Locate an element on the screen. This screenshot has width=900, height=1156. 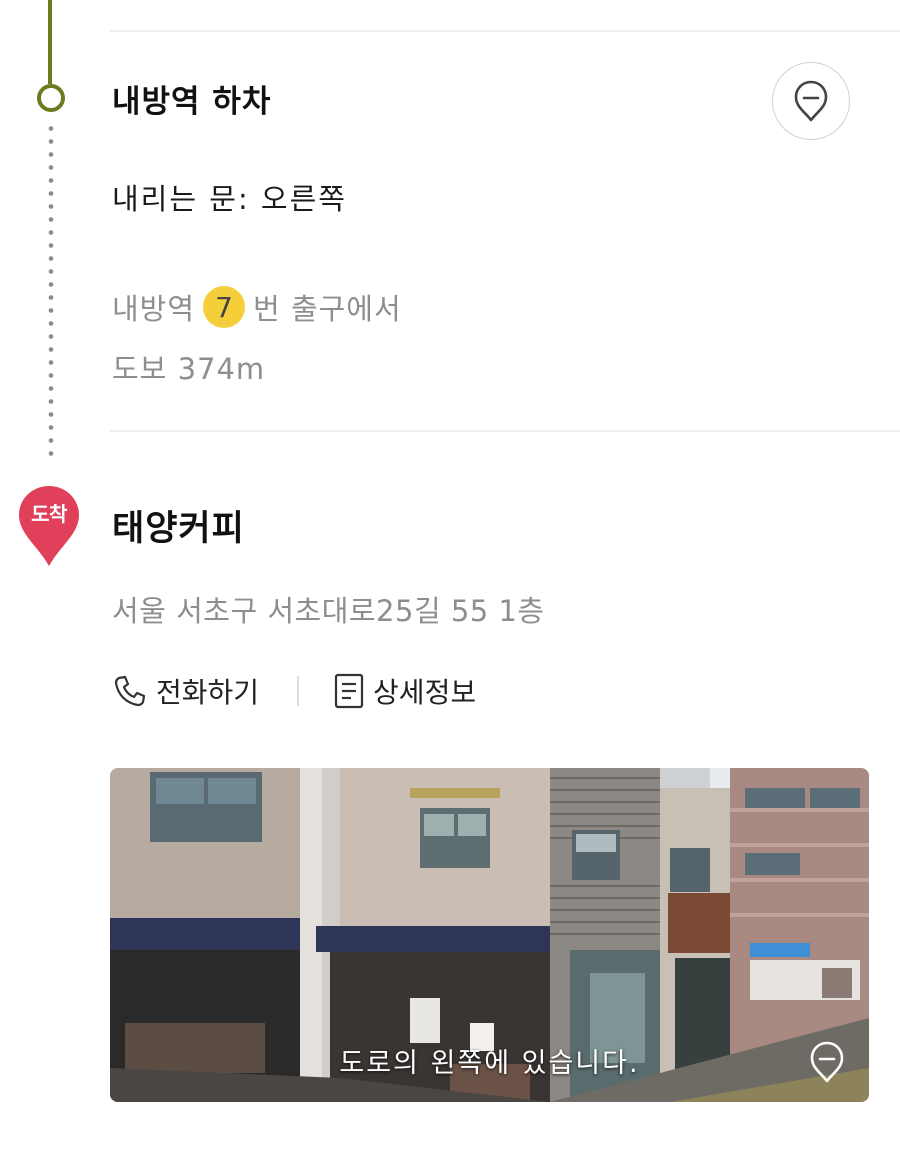
call-button: 전화하기 is located at coordinates (185, 691).